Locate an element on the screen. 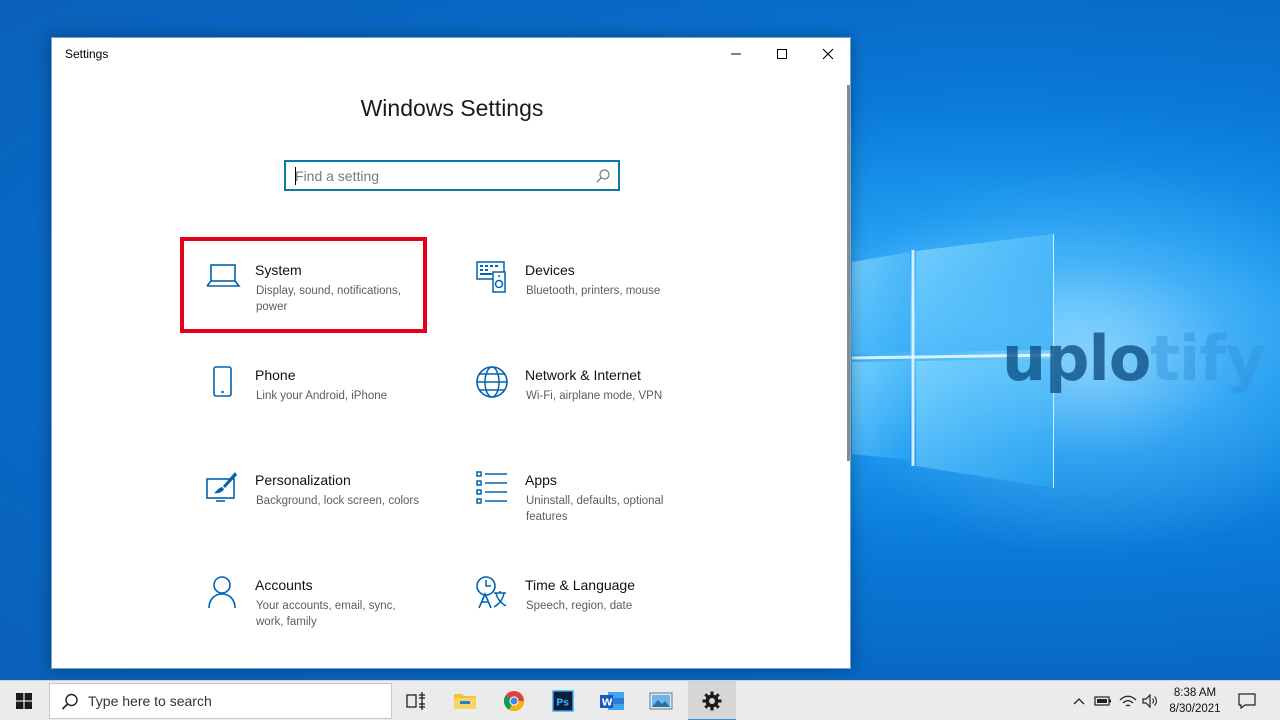  tile-time-language: Time & Language Speech, region, date is located at coordinates (595, 615).